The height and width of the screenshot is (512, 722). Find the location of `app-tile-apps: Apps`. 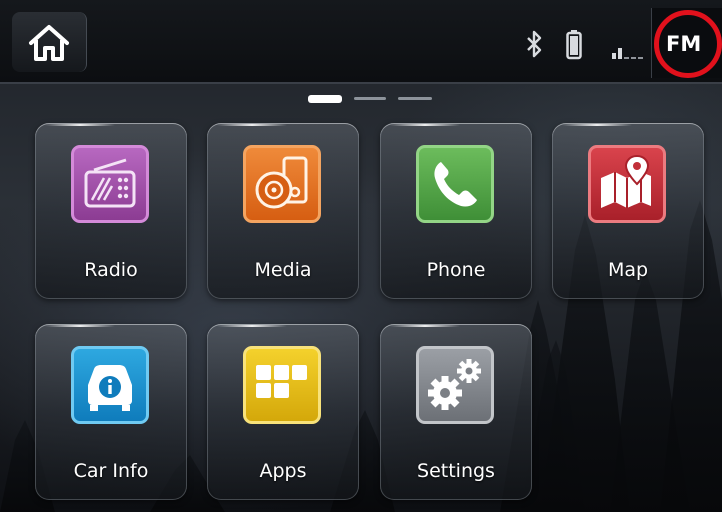

app-tile-apps: Apps is located at coordinates (283, 412).